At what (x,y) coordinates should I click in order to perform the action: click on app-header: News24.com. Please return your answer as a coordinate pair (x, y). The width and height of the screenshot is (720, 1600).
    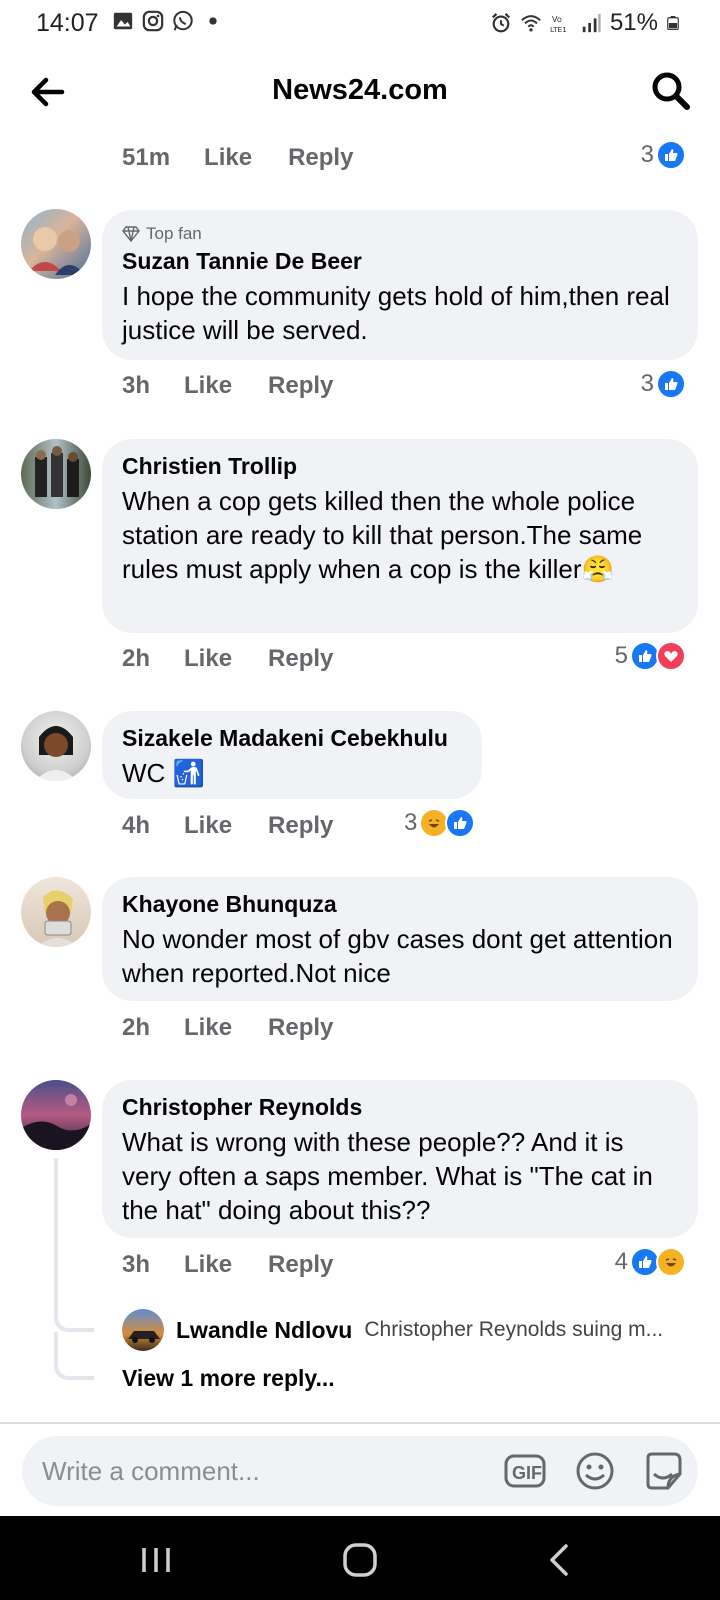
    Looking at the image, I should click on (360, 91).